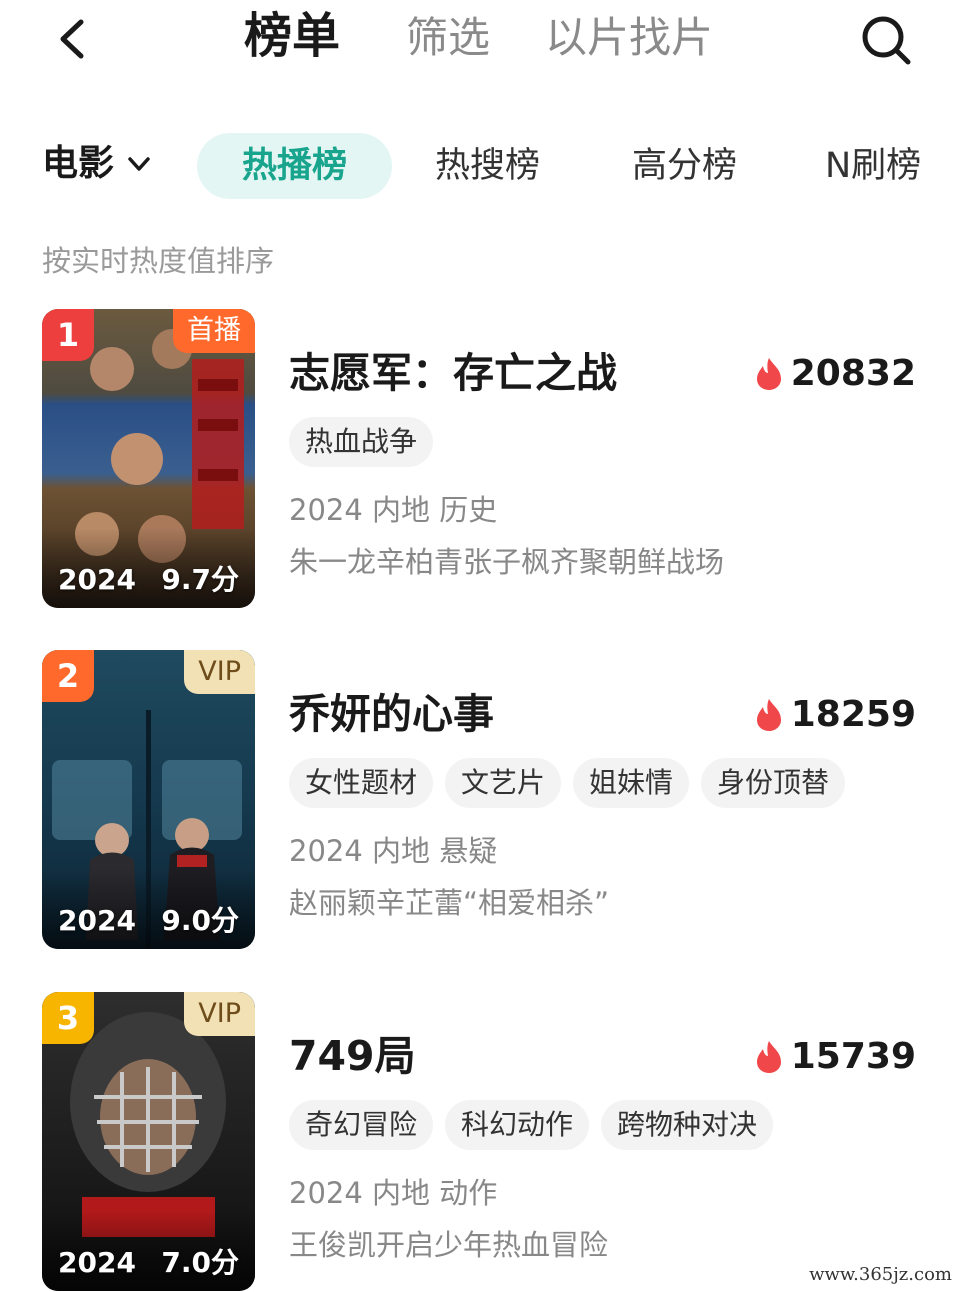 The width and height of the screenshot is (960, 1292). Describe the element at coordinates (73, 39) in the screenshot. I see `back-arrow-icon` at that location.